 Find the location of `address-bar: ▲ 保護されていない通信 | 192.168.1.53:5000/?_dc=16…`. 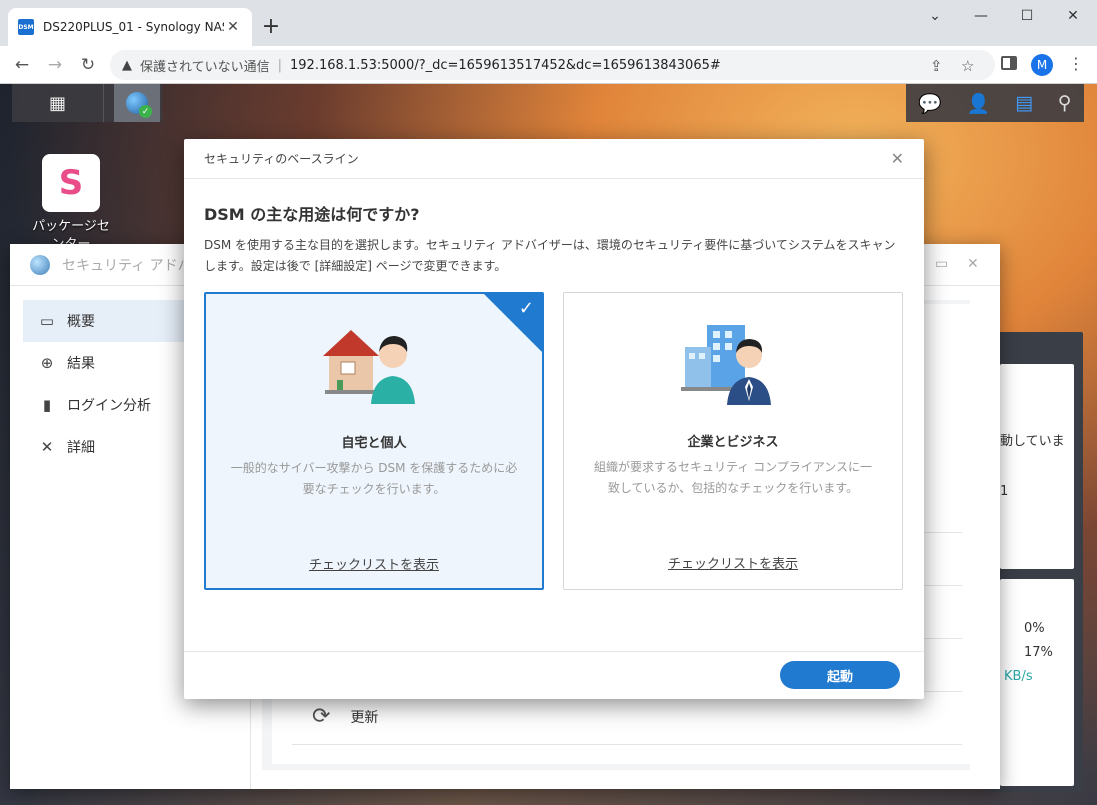

address-bar: ▲ 保護されていない通信 | 192.168.1.53:5000/?_dc=16… is located at coordinates (552, 65).